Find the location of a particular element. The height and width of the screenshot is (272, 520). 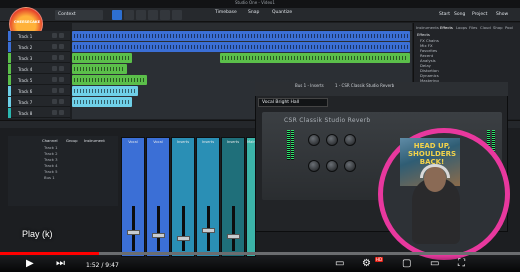

strip-label: Vocal is located at coordinates (158, 142).